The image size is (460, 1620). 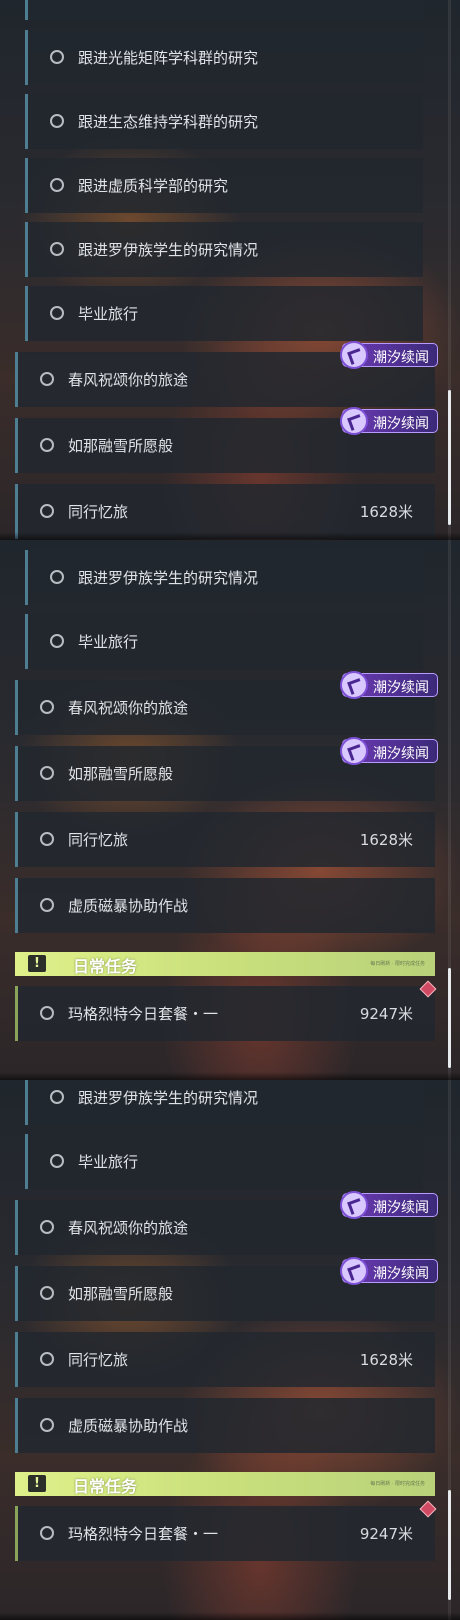 I want to click on quest-item: 跟进虚质科学部的研究, so click(x=224, y=185).